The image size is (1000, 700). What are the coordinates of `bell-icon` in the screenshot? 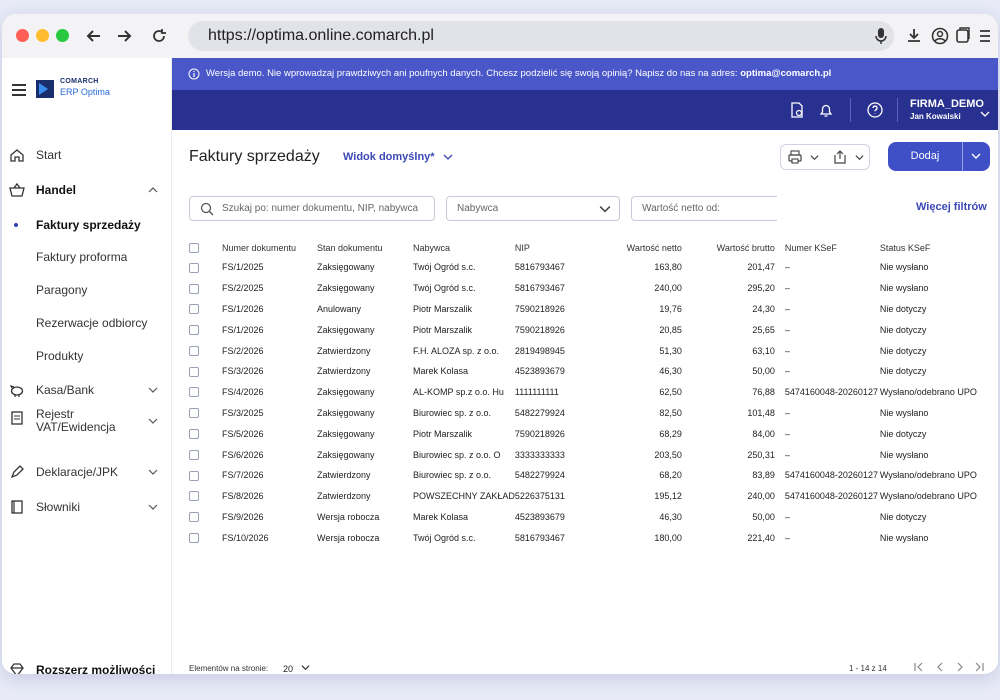 It's located at (826, 110).